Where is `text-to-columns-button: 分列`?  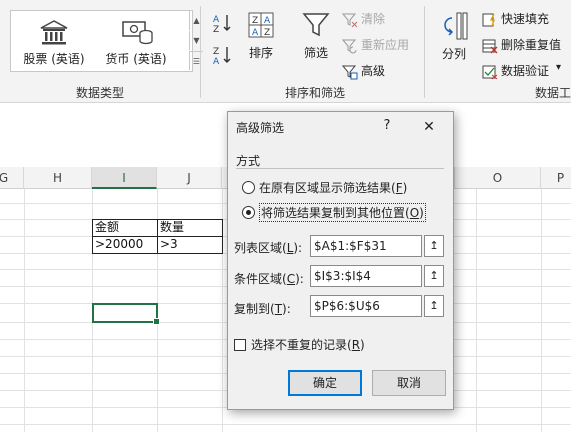 text-to-columns-button: 分列 is located at coordinates (454, 36).